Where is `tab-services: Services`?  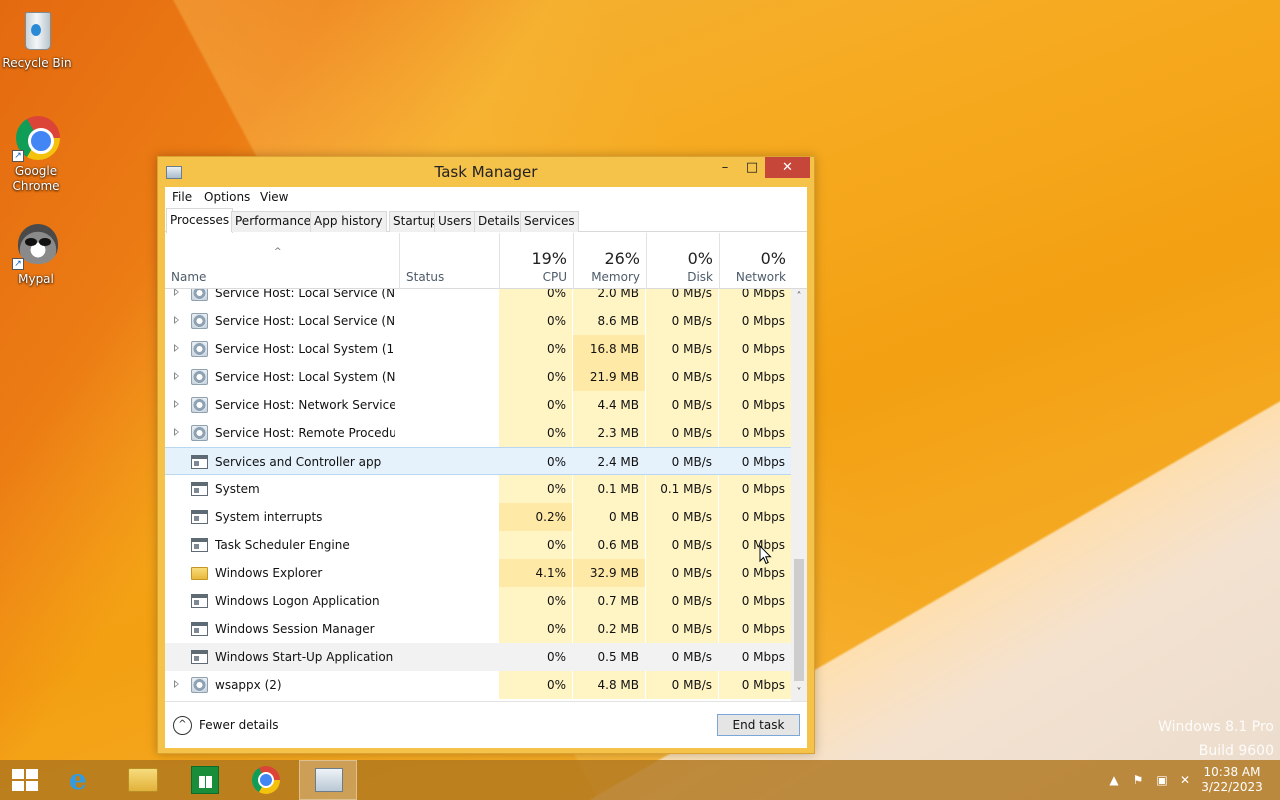
tab-services: Services is located at coordinates (549, 221).